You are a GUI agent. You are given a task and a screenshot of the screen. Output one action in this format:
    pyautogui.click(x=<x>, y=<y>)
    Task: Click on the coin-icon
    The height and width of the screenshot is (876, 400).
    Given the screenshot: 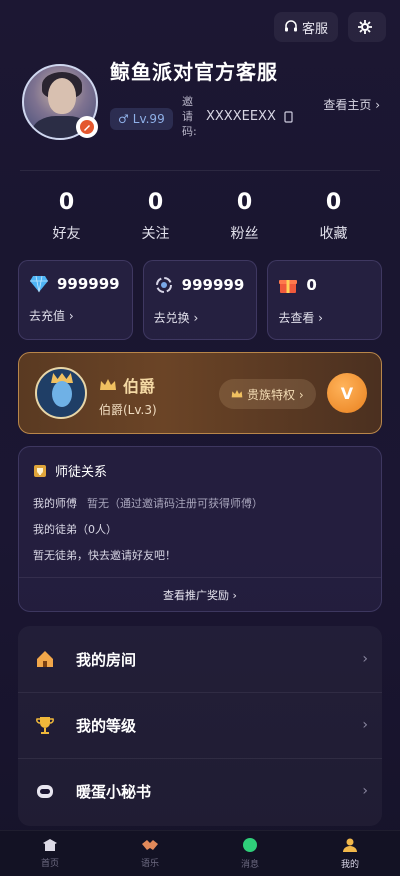 What is the action you would take?
    pyautogui.click(x=163, y=285)
    